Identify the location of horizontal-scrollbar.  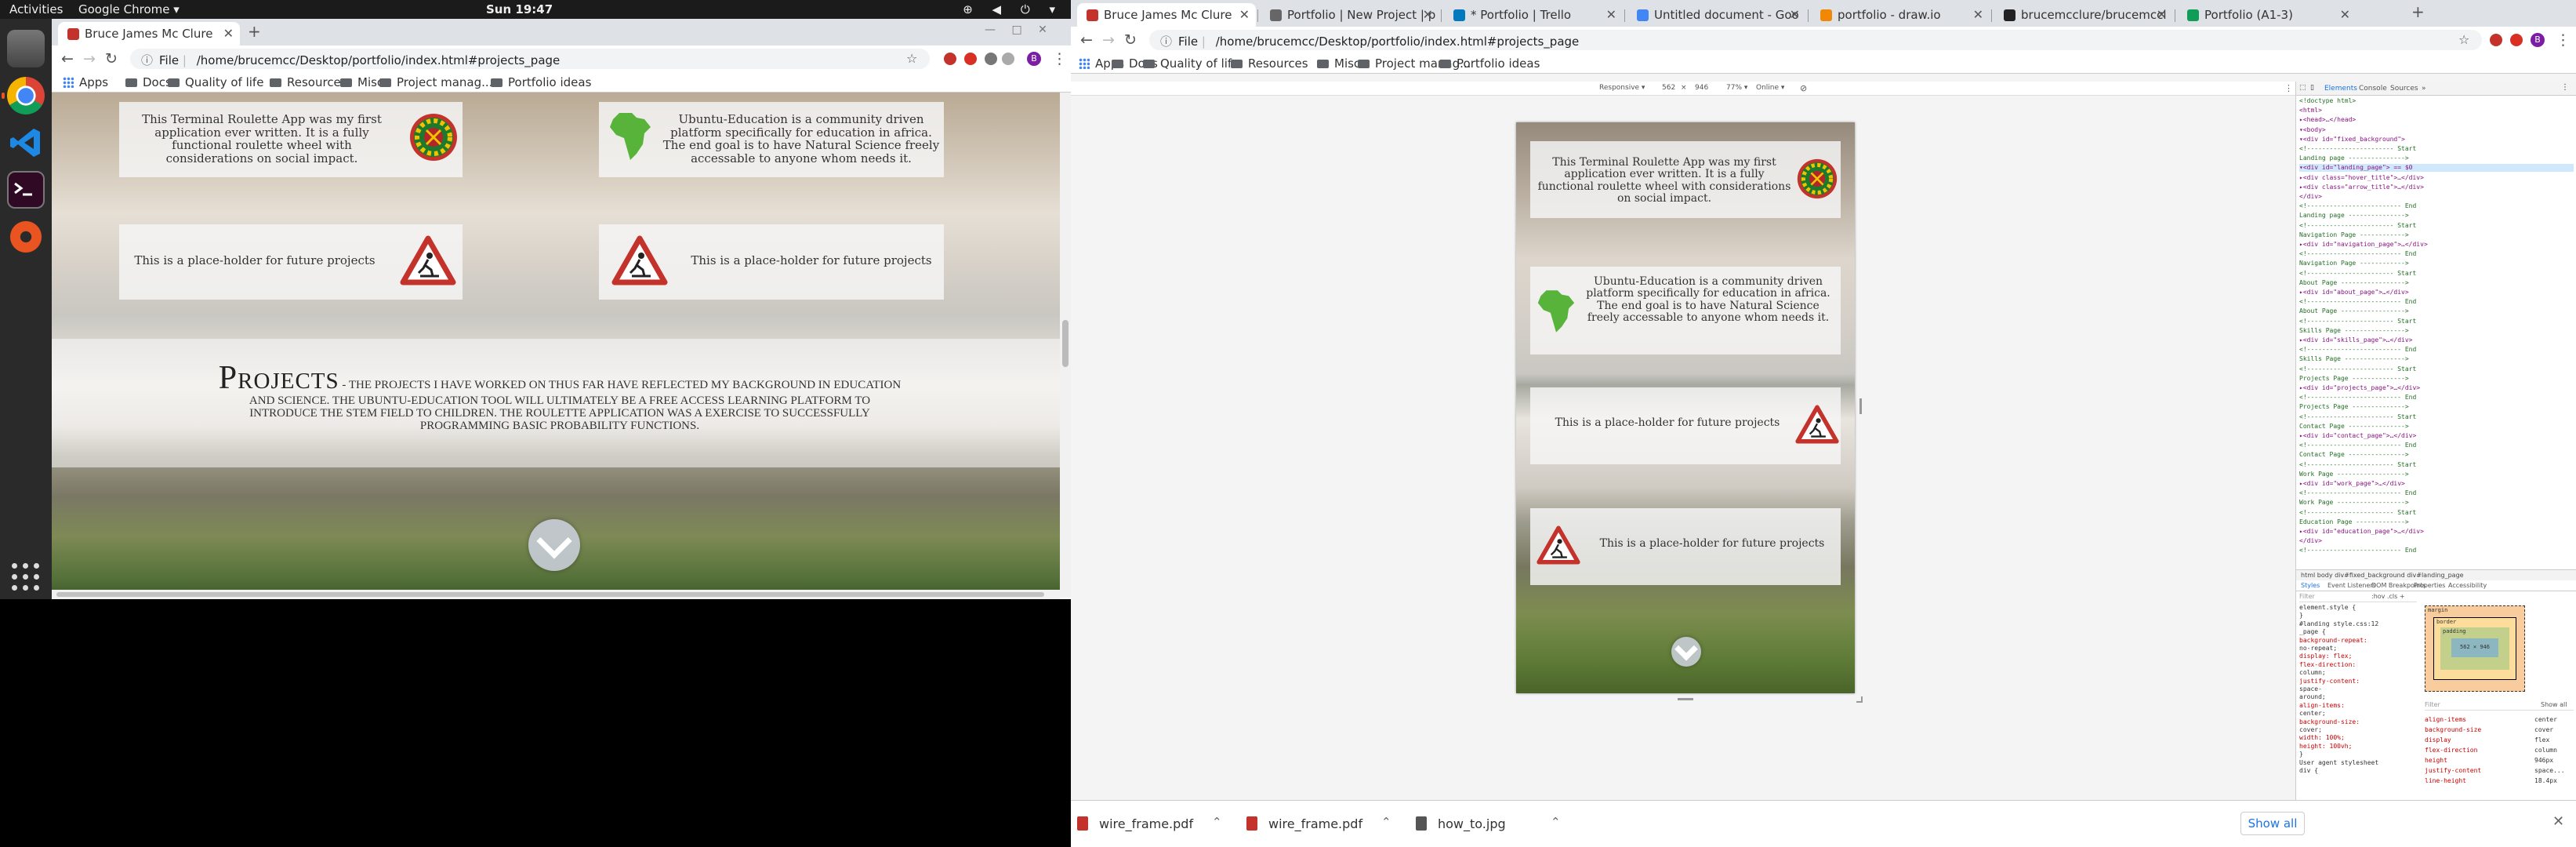
(556, 594).